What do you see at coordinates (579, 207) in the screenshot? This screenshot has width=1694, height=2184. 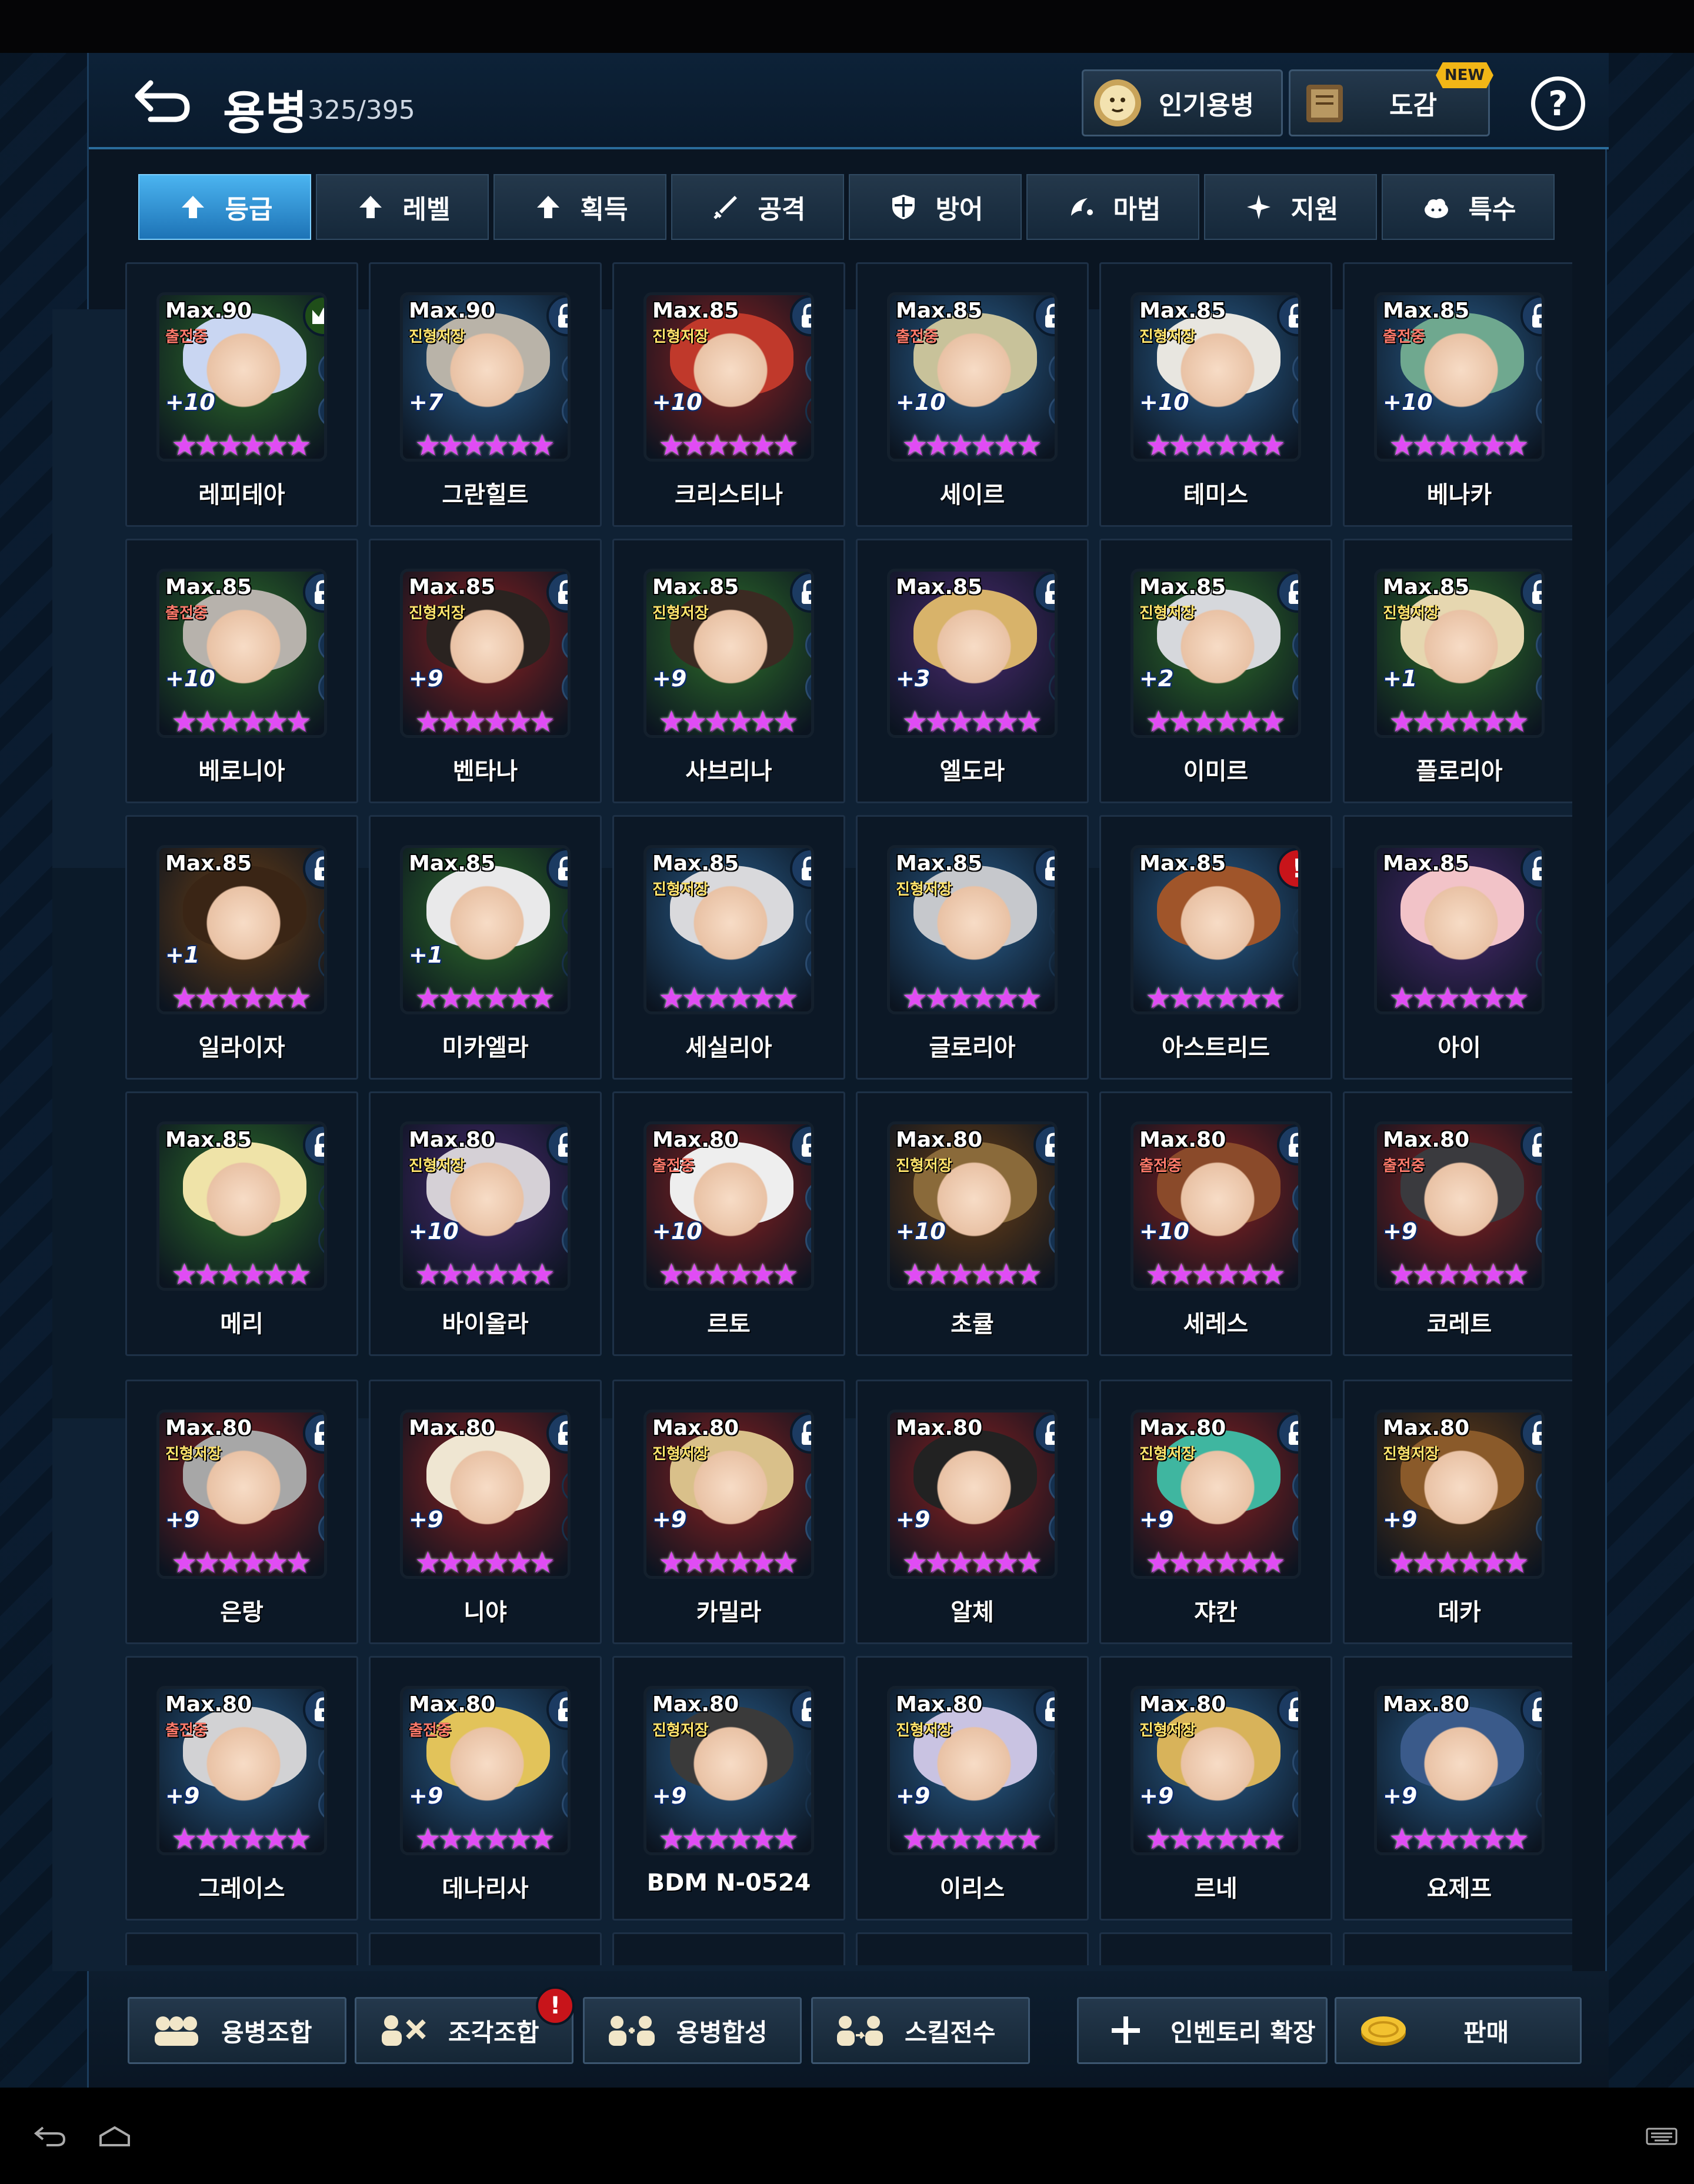 I see `tab-sort-2: 획득` at bounding box center [579, 207].